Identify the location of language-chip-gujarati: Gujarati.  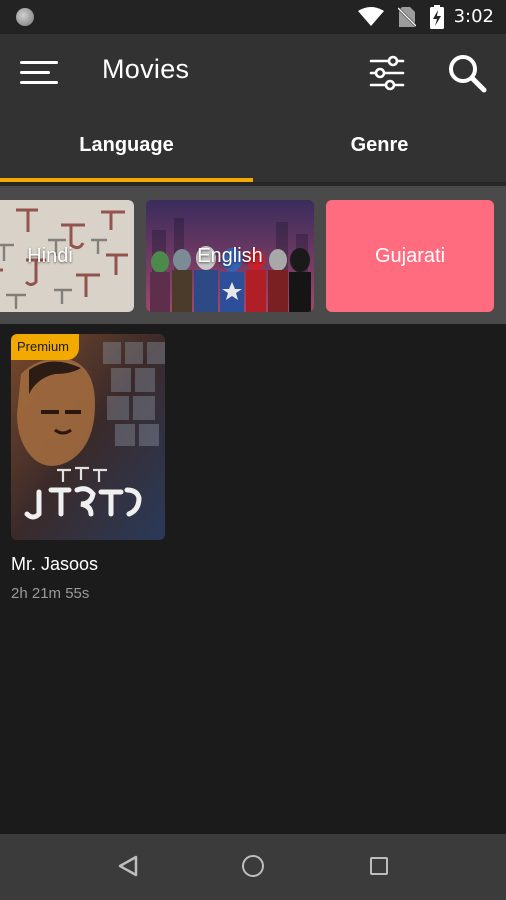
(410, 256).